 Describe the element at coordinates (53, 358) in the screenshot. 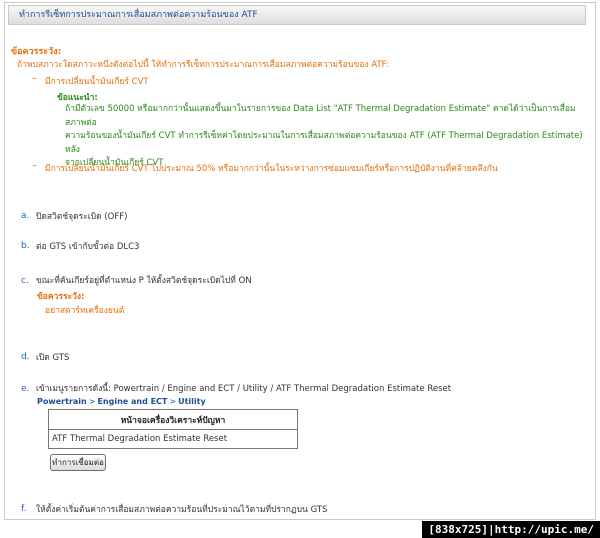

I see `step-d-text: เปิด GTS` at that location.